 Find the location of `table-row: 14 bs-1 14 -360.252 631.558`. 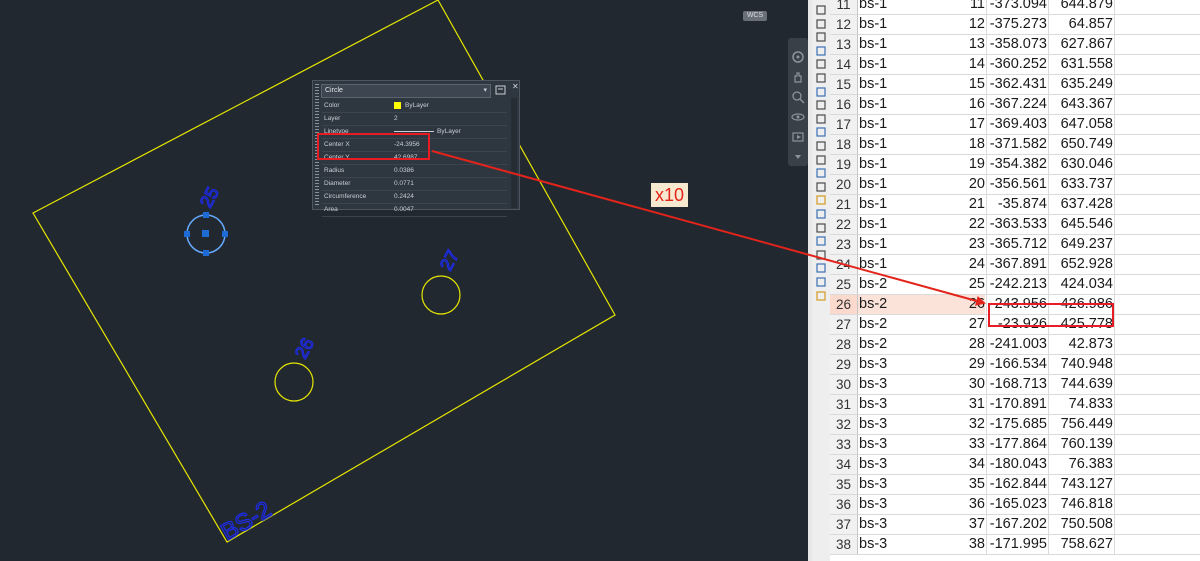

table-row: 14 bs-1 14 -360.252 631.558 is located at coordinates (1015, 65).